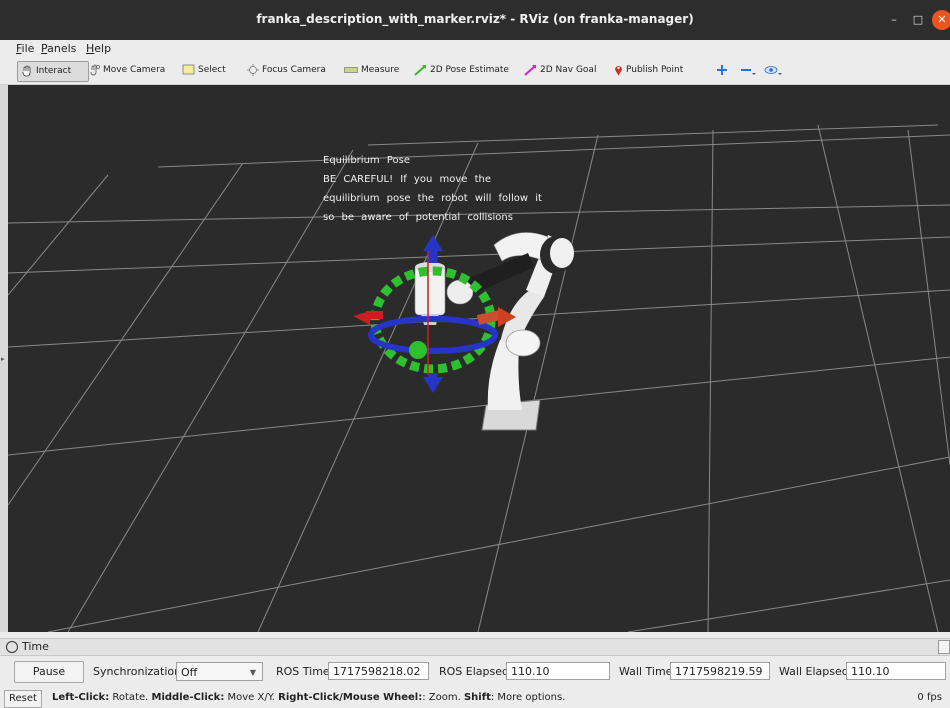  I want to click on menu-file: File, so click(25, 48).